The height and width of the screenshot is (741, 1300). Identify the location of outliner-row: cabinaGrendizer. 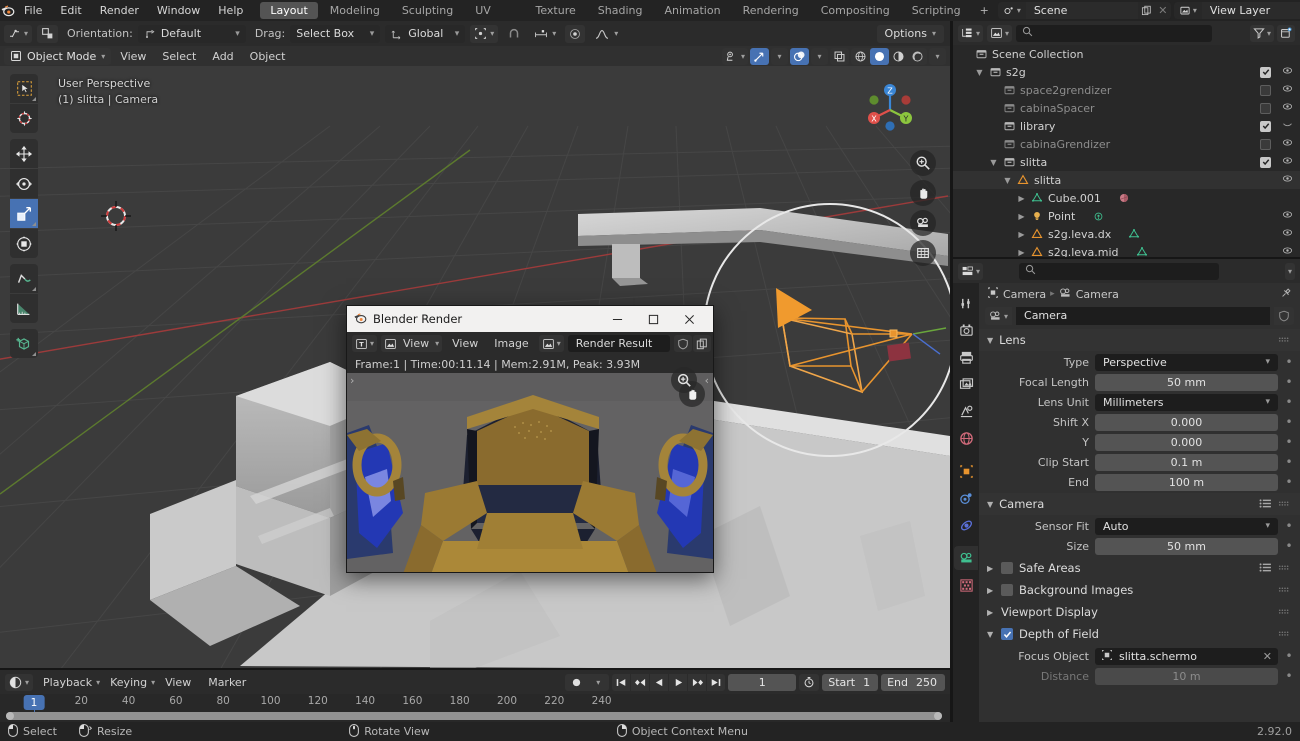
(1126, 144).